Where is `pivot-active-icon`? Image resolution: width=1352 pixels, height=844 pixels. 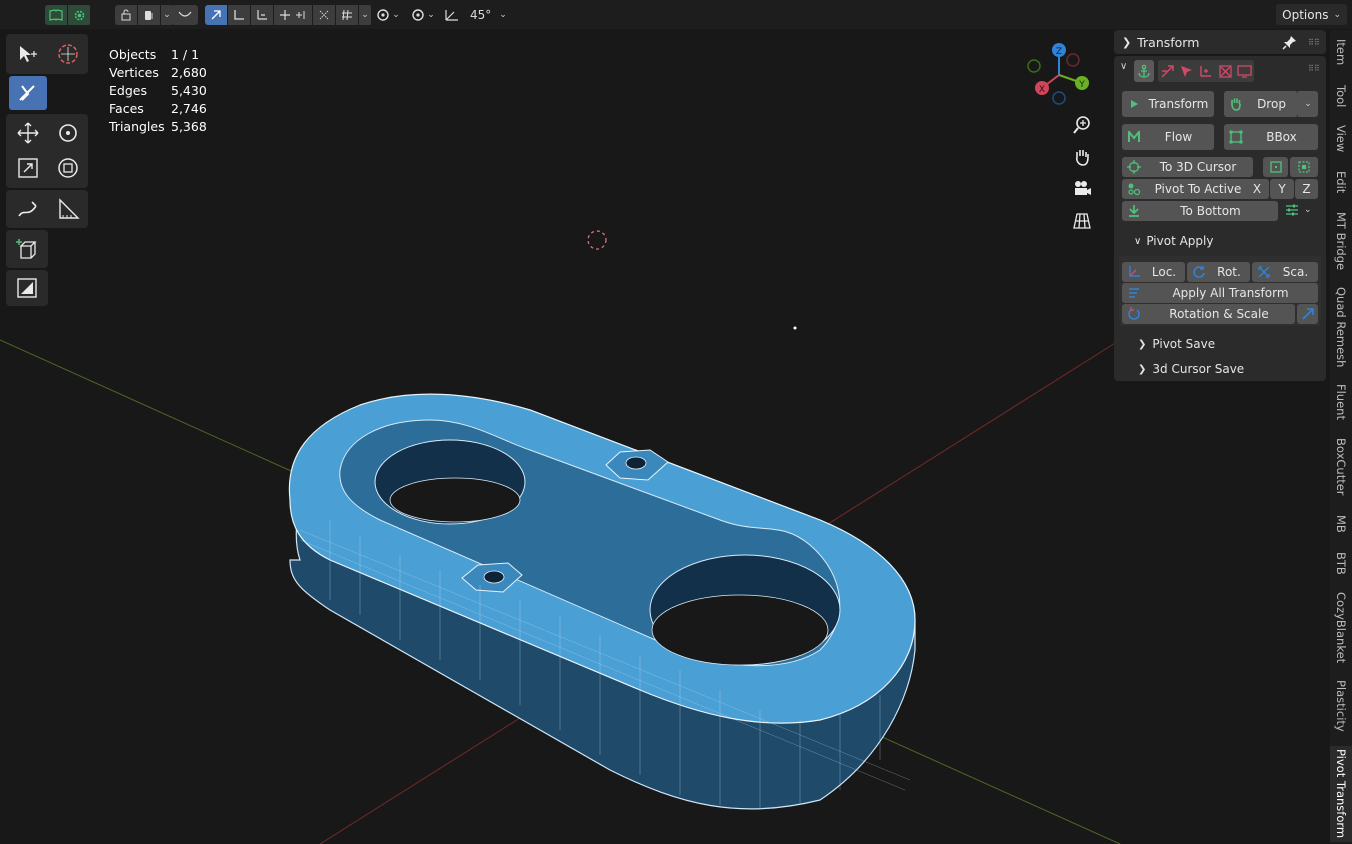
pivot-active-icon is located at coordinates (1134, 189).